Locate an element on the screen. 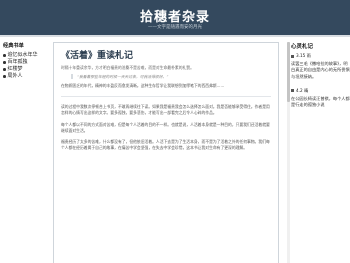 The image size is (350, 263). book-list-item-label: 红楼梦 is located at coordinates (15, 69).